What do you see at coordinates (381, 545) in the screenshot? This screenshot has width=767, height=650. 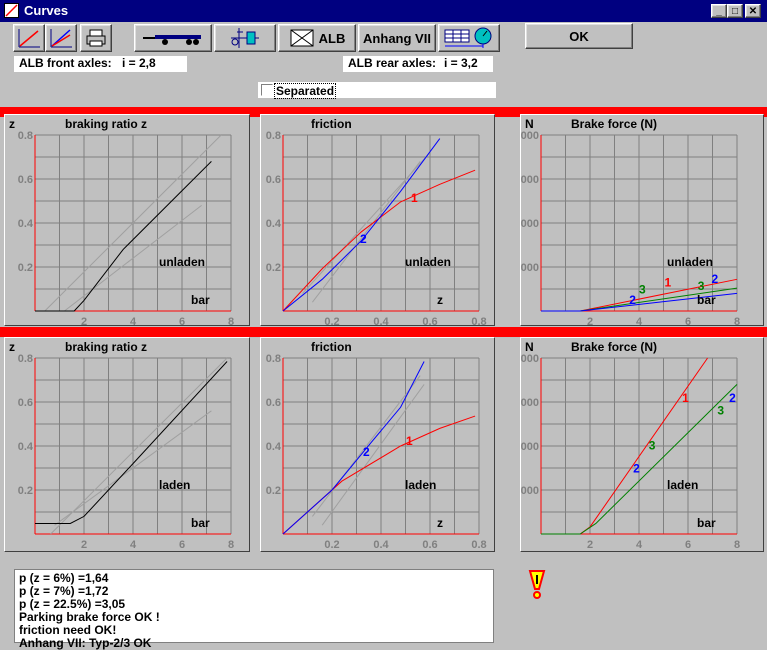 I see `x-tick-label: 0.4` at bounding box center [381, 545].